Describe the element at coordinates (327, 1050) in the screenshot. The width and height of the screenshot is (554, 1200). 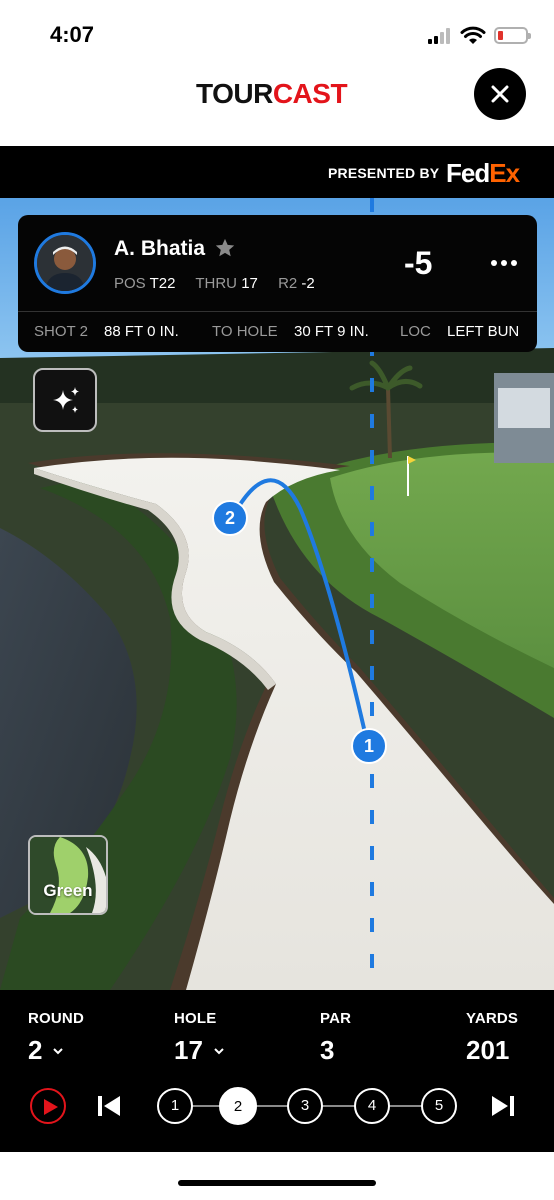
I see `par-value: 3` at that location.